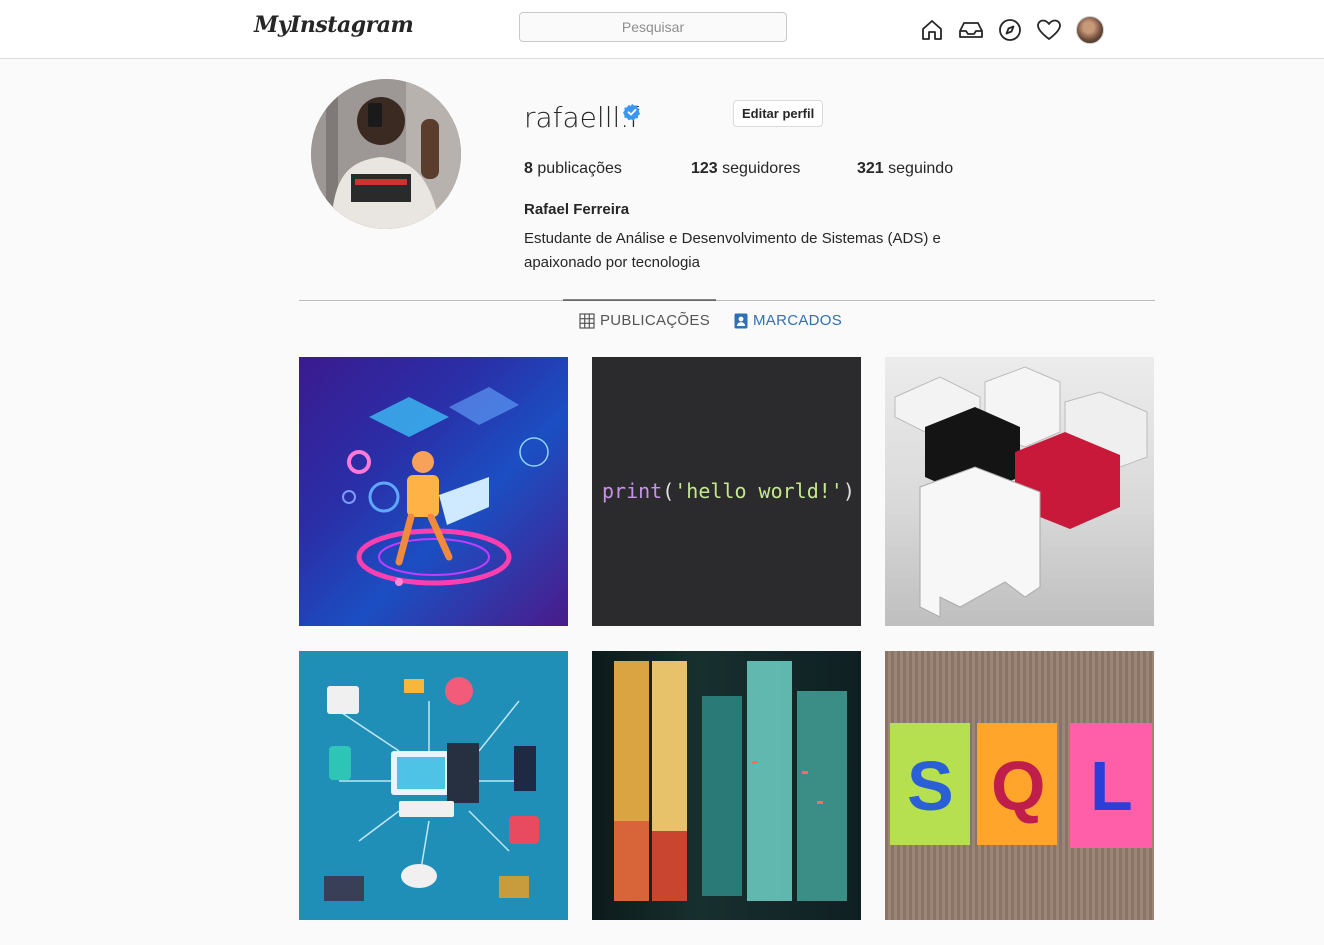 The width and height of the screenshot is (1324, 945). Describe the element at coordinates (921, 168) in the screenshot. I see `following-label: seguindo` at that location.